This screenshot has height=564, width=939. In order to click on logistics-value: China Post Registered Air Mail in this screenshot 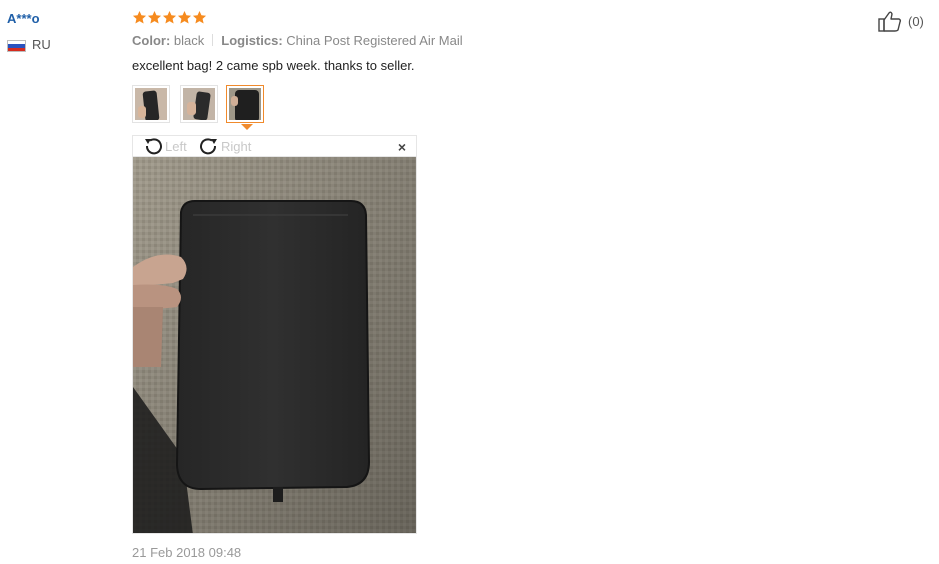, I will do `click(374, 40)`.